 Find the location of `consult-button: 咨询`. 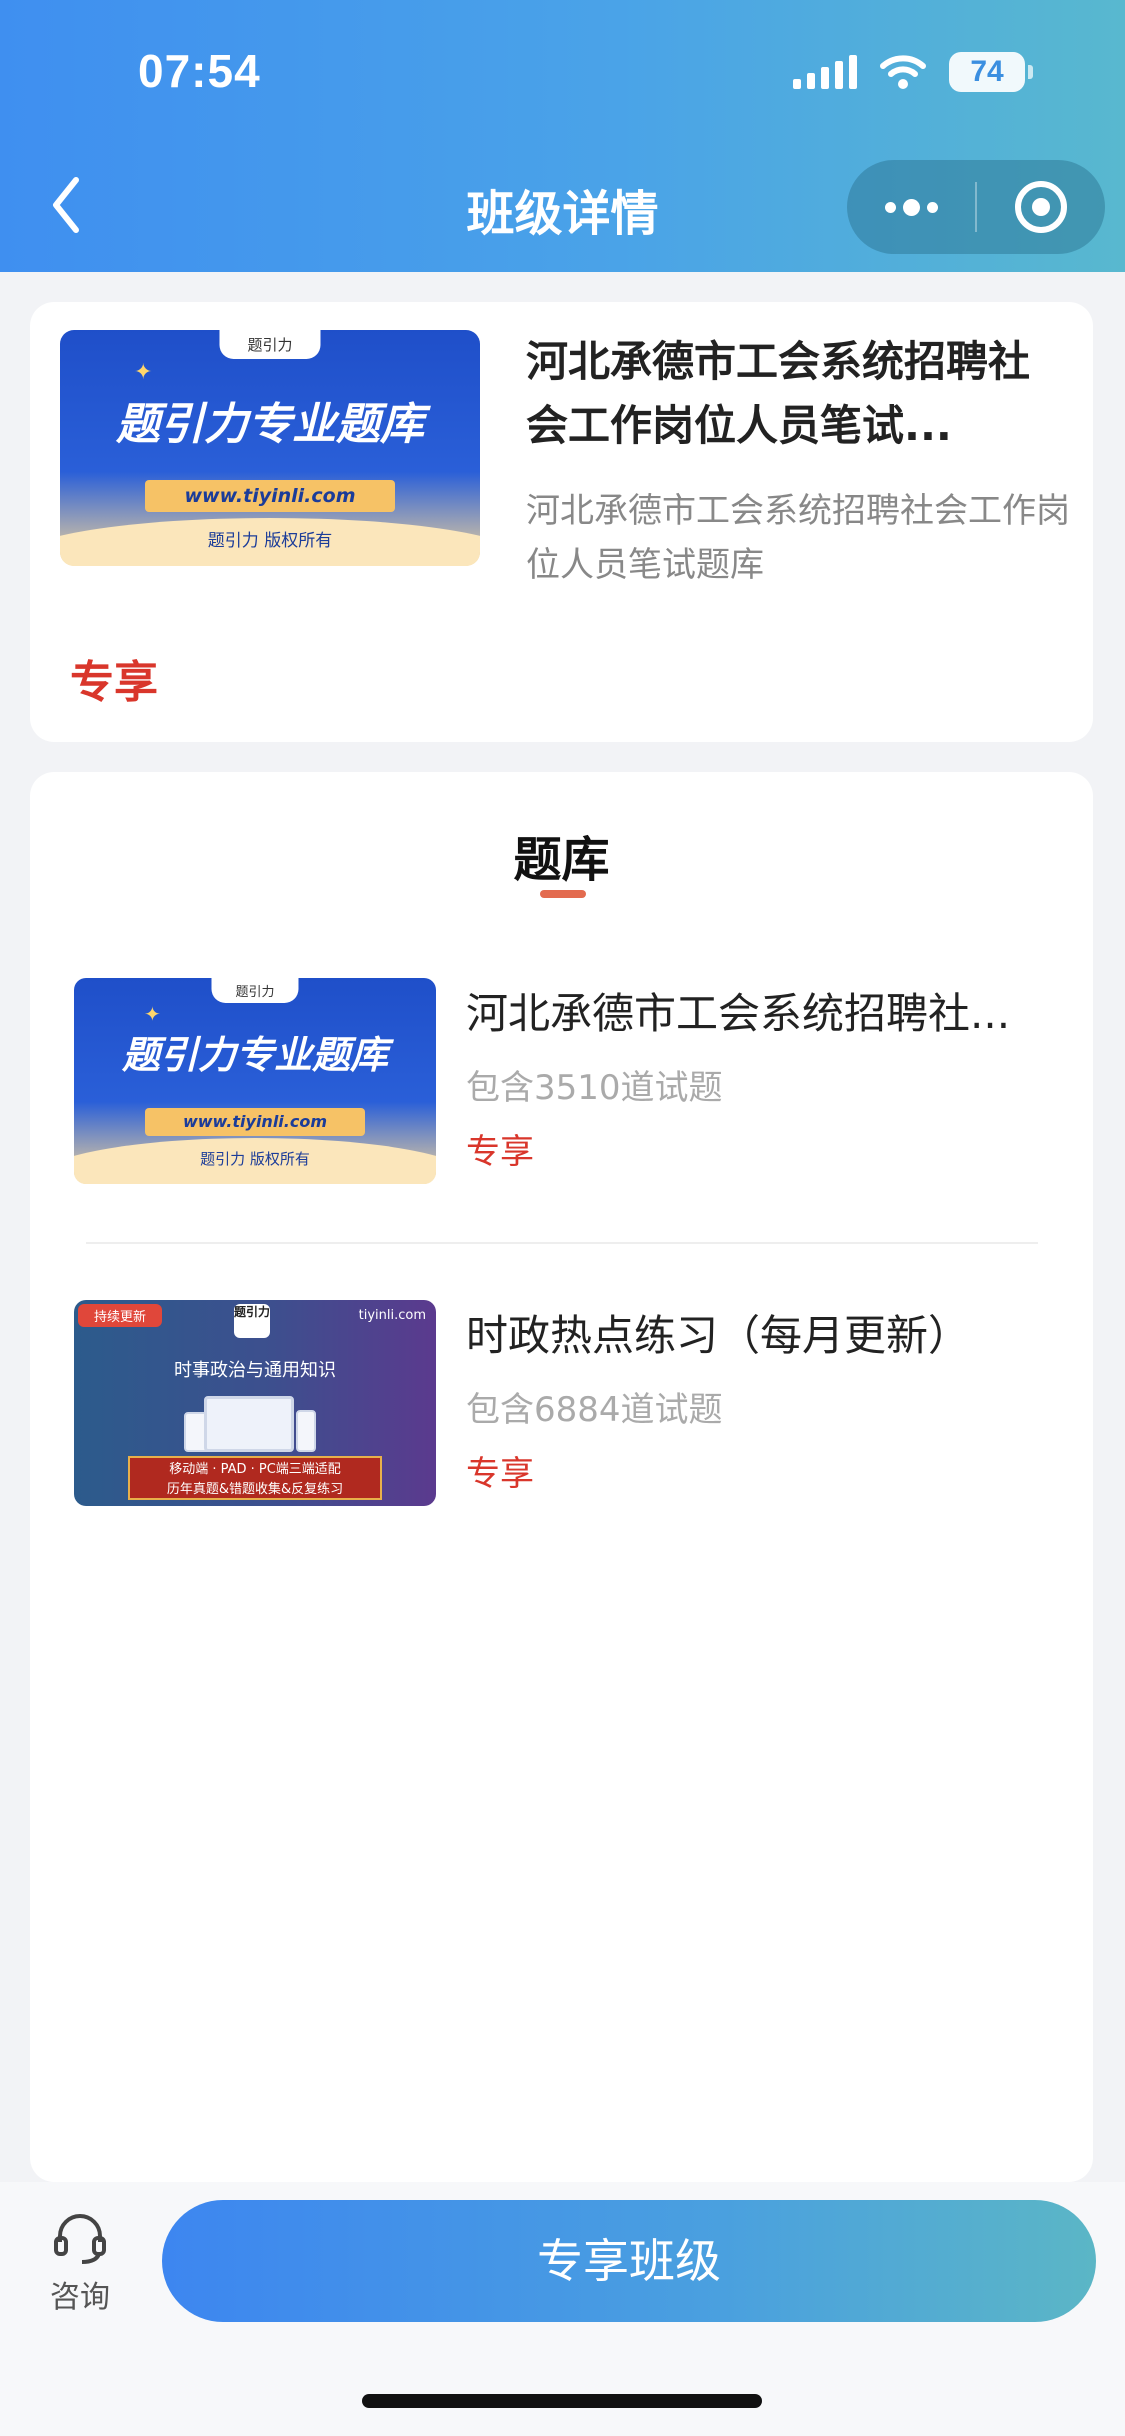

consult-button: 咨询 is located at coordinates (80, 2264).